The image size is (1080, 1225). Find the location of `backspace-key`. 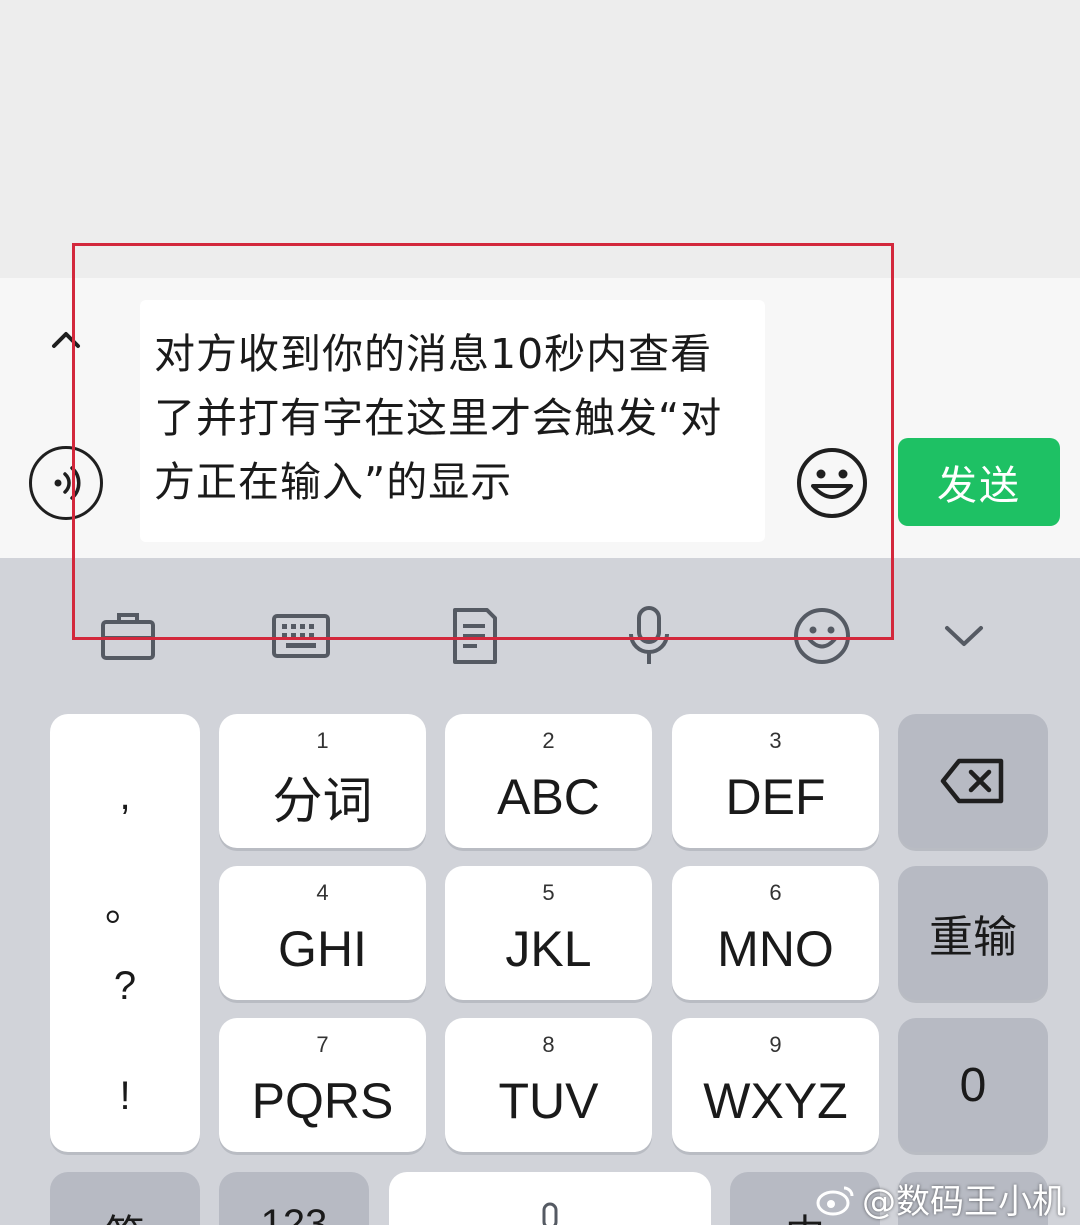

backspace-key is located at coordinates (973, 781).